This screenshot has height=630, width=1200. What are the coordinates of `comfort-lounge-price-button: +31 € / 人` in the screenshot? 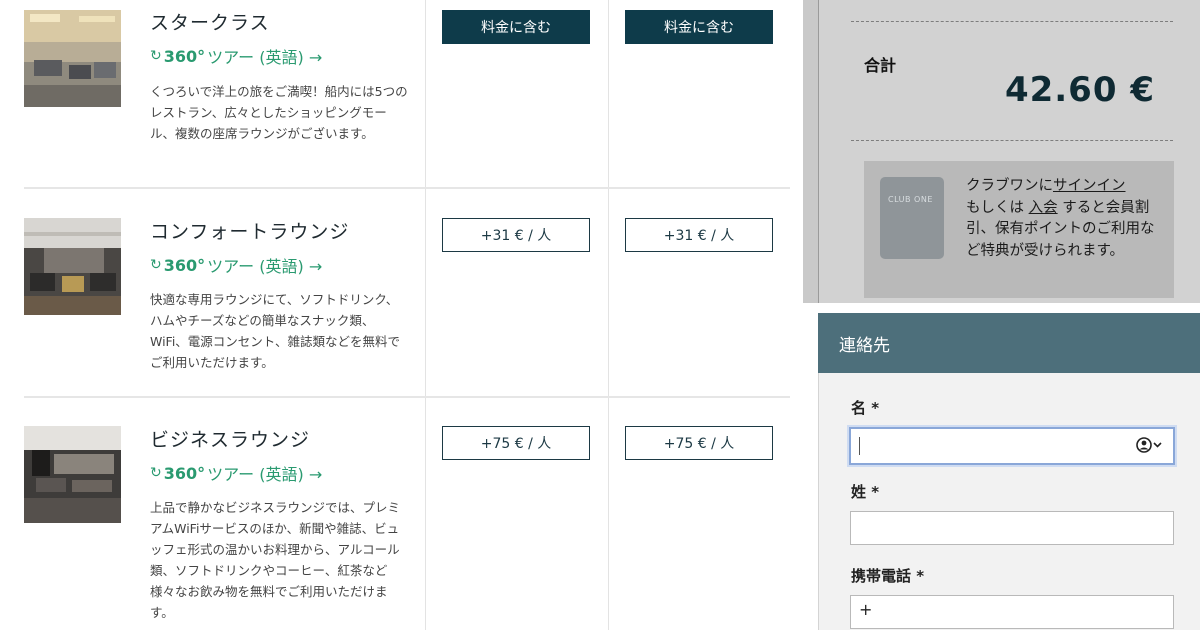 It's located at (516, 235).